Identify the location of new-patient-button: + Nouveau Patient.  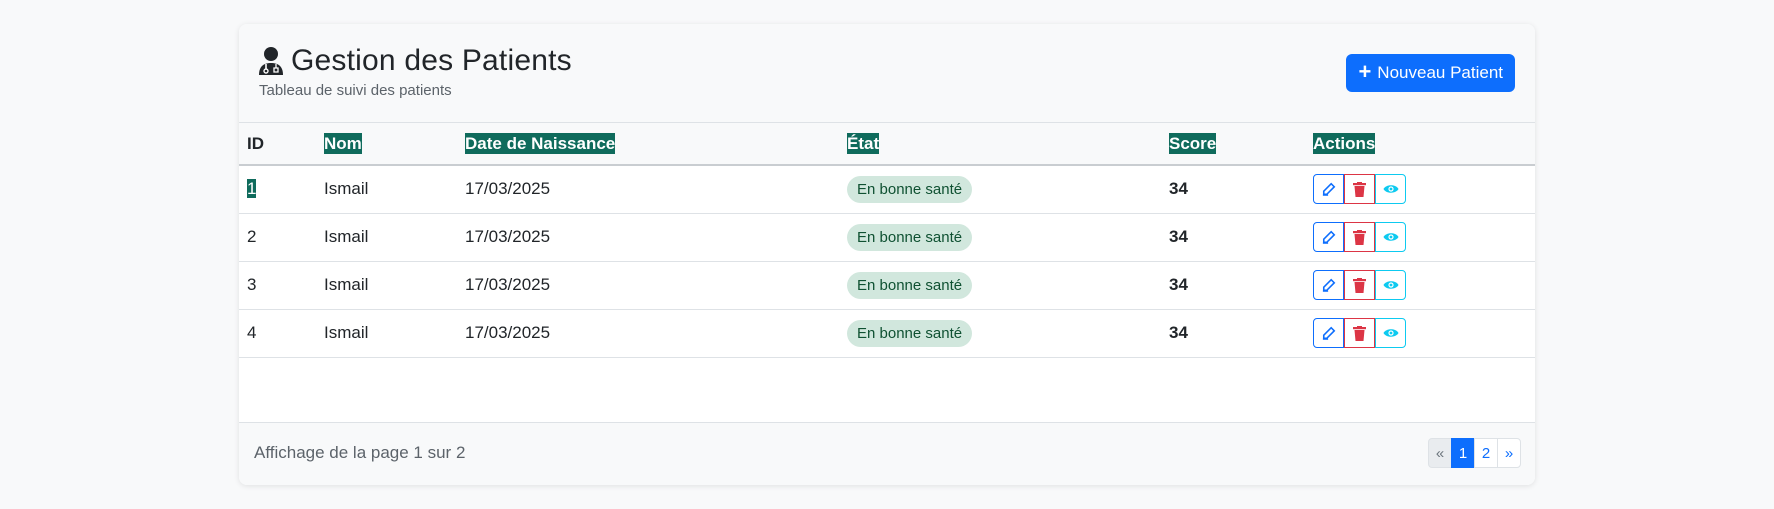
(1430, 73).